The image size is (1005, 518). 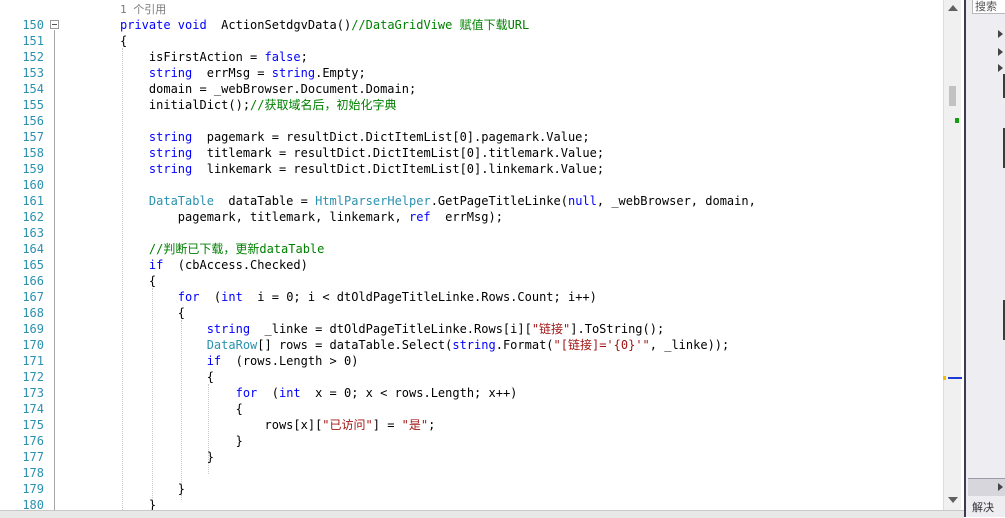 I want to click on code-line: string errMsg = string.Empty;, so click(x=243, y=73).